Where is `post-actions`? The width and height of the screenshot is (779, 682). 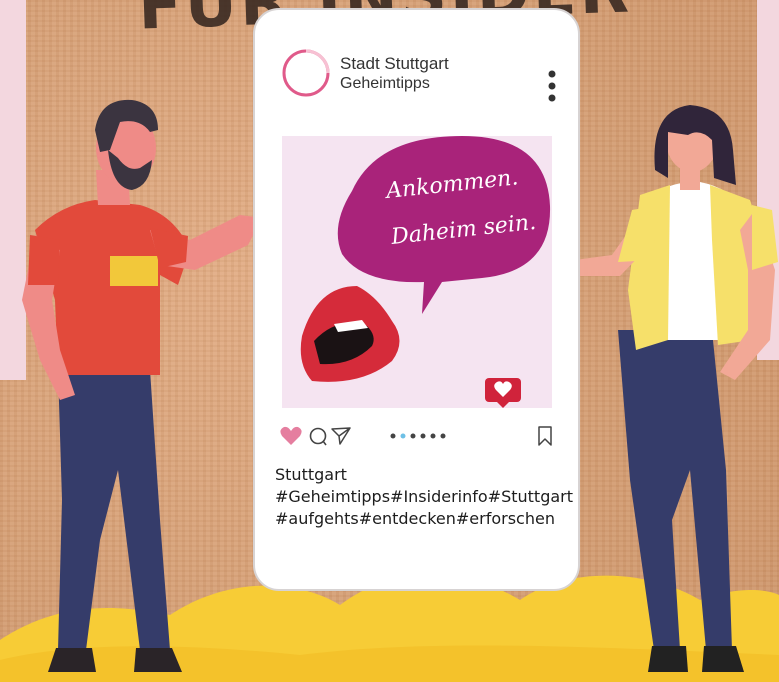
post-actions is located at coordinates (419, 436).